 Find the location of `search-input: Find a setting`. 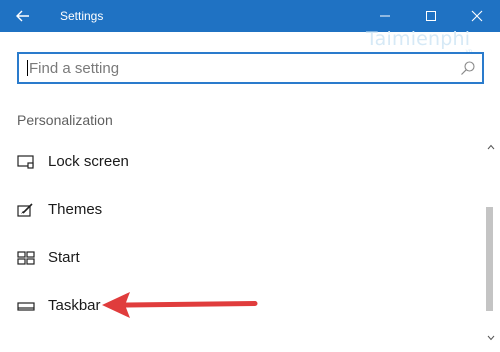

search-input: Find a setting is located at coordinates (250, 68).